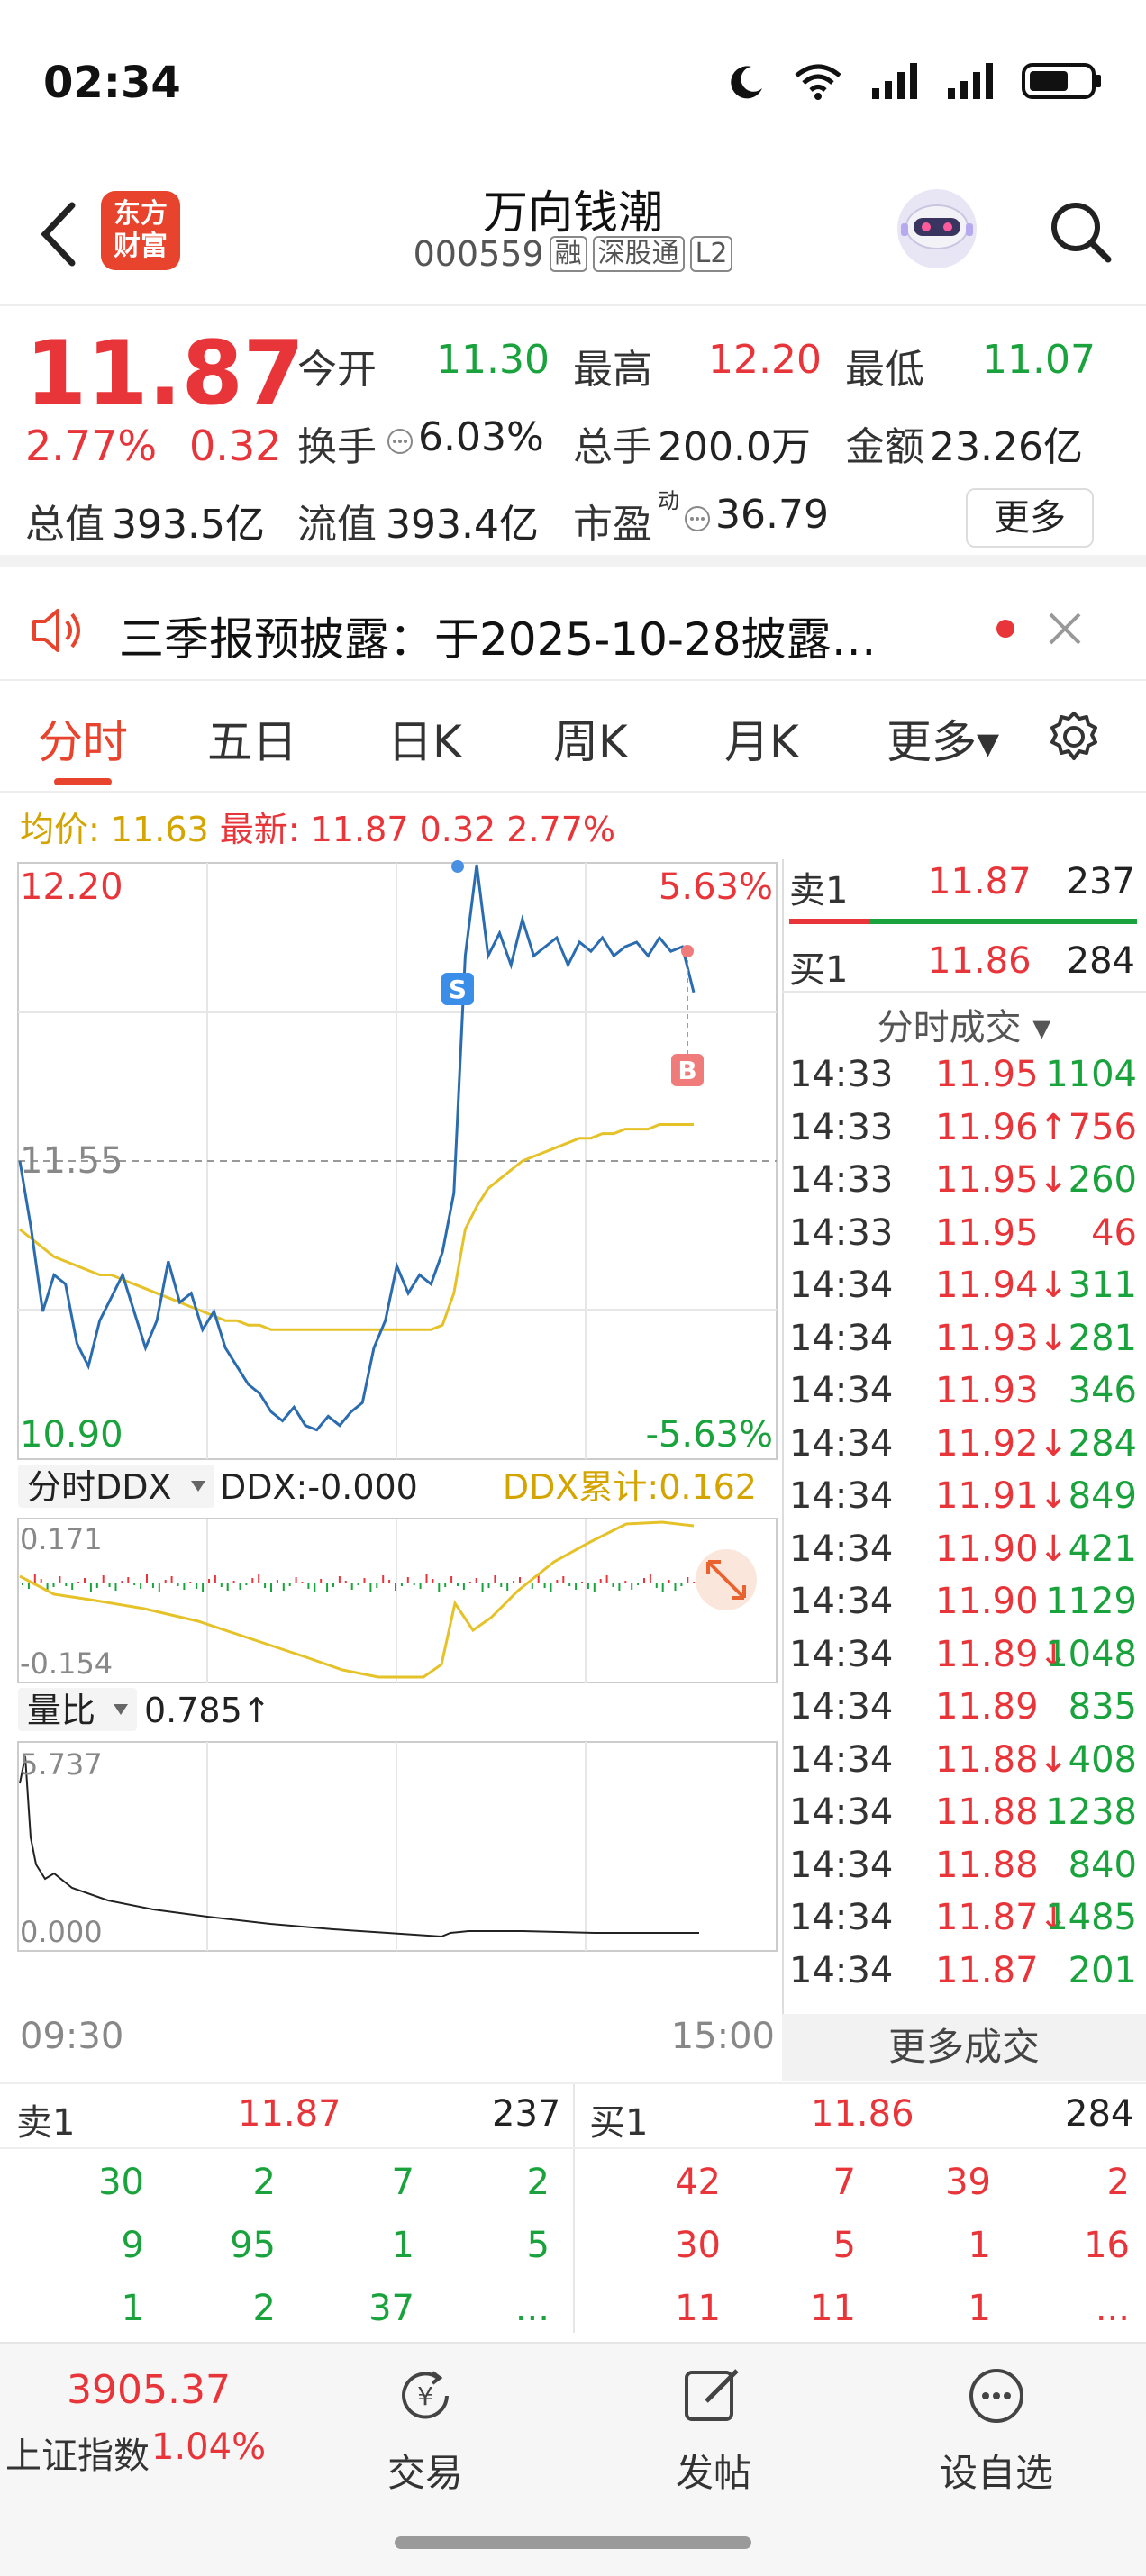 The width and height of the screenshot is (1146, 2576). Describe the element at coordinates (1118, 2182) in the screenshot. I see `buy-queue-cell: 2` at that location.